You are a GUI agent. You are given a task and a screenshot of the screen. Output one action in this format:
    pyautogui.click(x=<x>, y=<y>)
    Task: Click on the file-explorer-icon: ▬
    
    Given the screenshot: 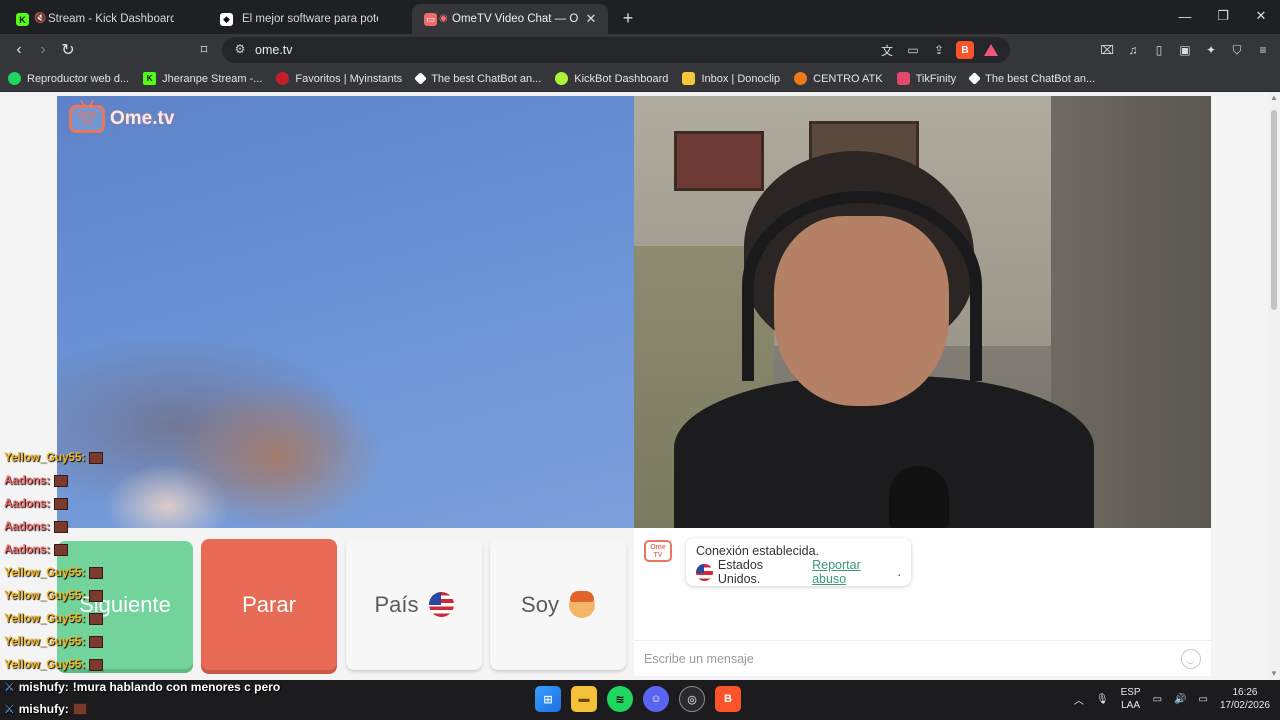 What is the action you would take?
    pyautogui.click(x=584, y=699)
    